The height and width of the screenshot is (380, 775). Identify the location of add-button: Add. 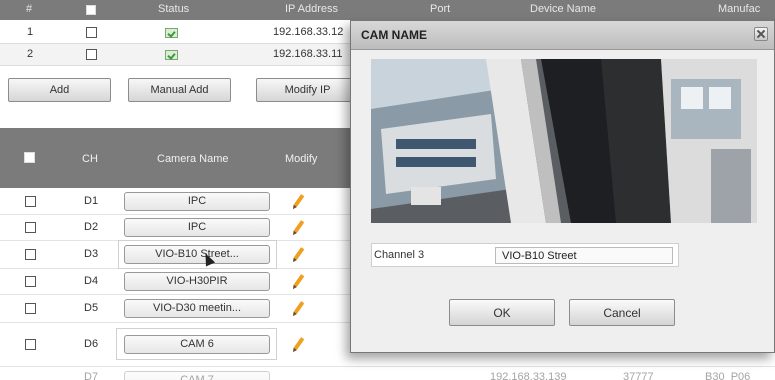
(59, 90).